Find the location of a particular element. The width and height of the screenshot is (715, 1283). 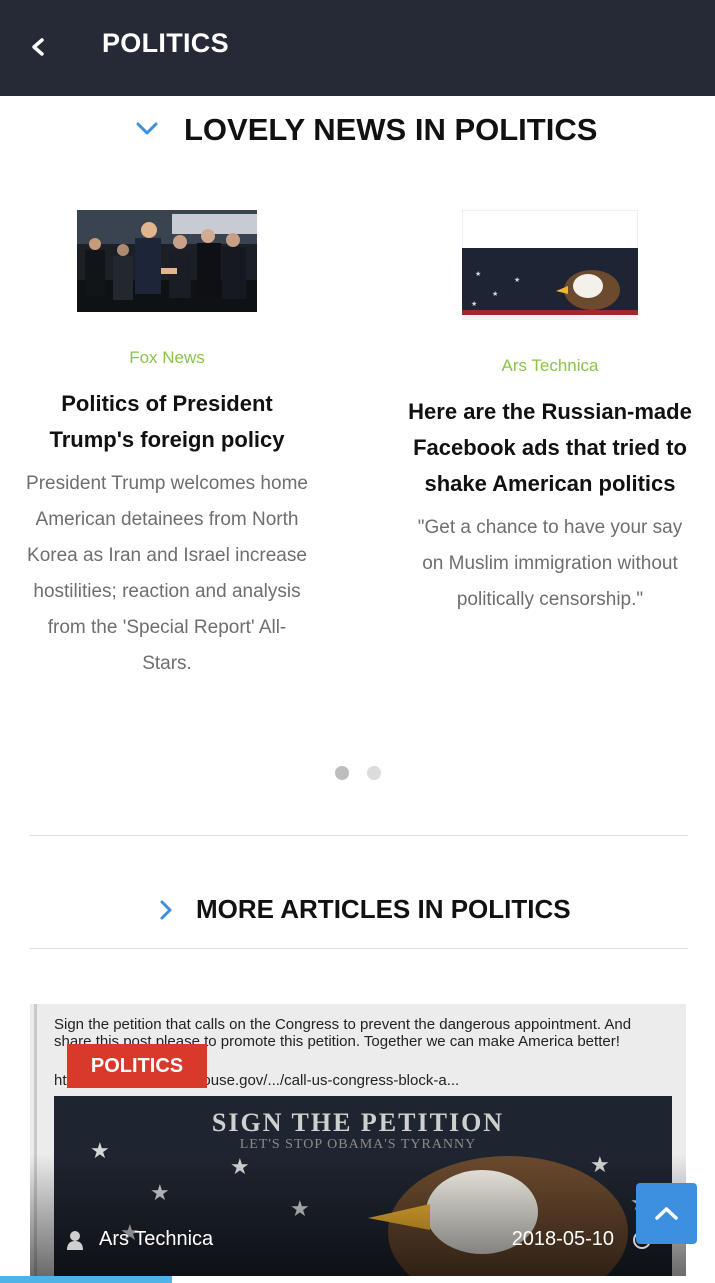

category-badge: POLITICS is located at coordinates (137, 1066).